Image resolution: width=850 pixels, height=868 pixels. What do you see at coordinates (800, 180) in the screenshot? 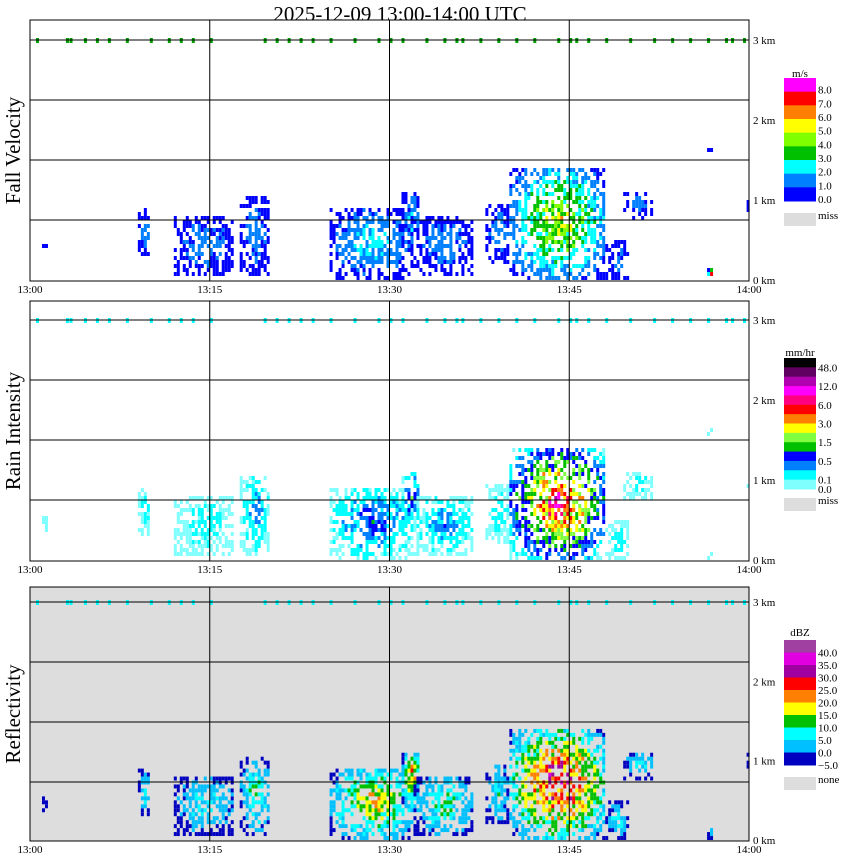
I see `legend-swatch` at bounding box center [800, 180].